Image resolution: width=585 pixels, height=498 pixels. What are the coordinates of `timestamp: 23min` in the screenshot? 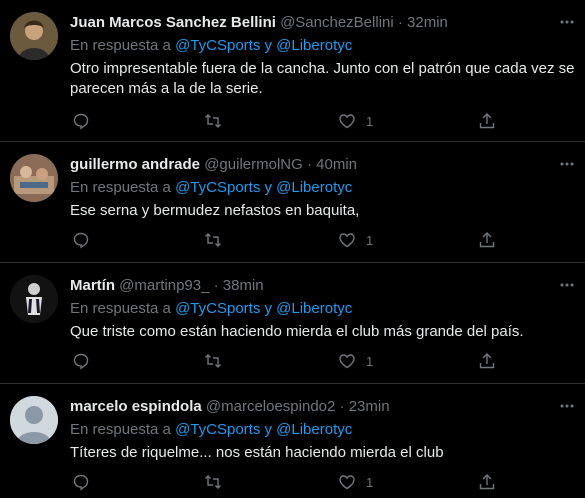 It's located at (369, 406).